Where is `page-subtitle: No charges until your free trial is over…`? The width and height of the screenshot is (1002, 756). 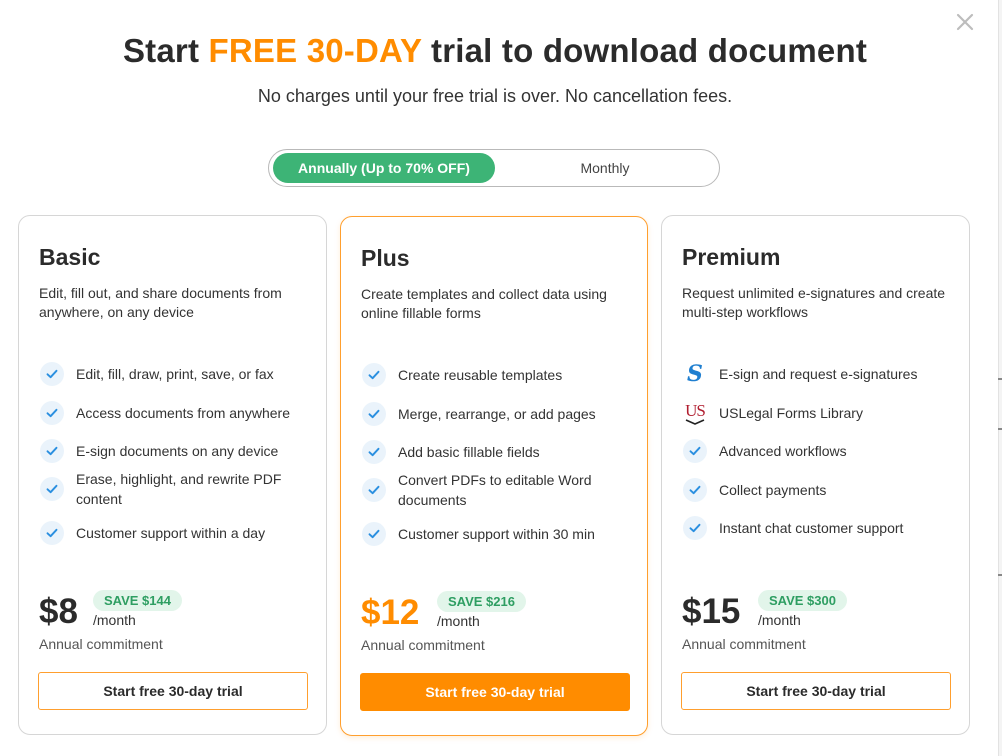
page-subtitle: No charges until your free trial is over… is located at coordinates (495, 96).